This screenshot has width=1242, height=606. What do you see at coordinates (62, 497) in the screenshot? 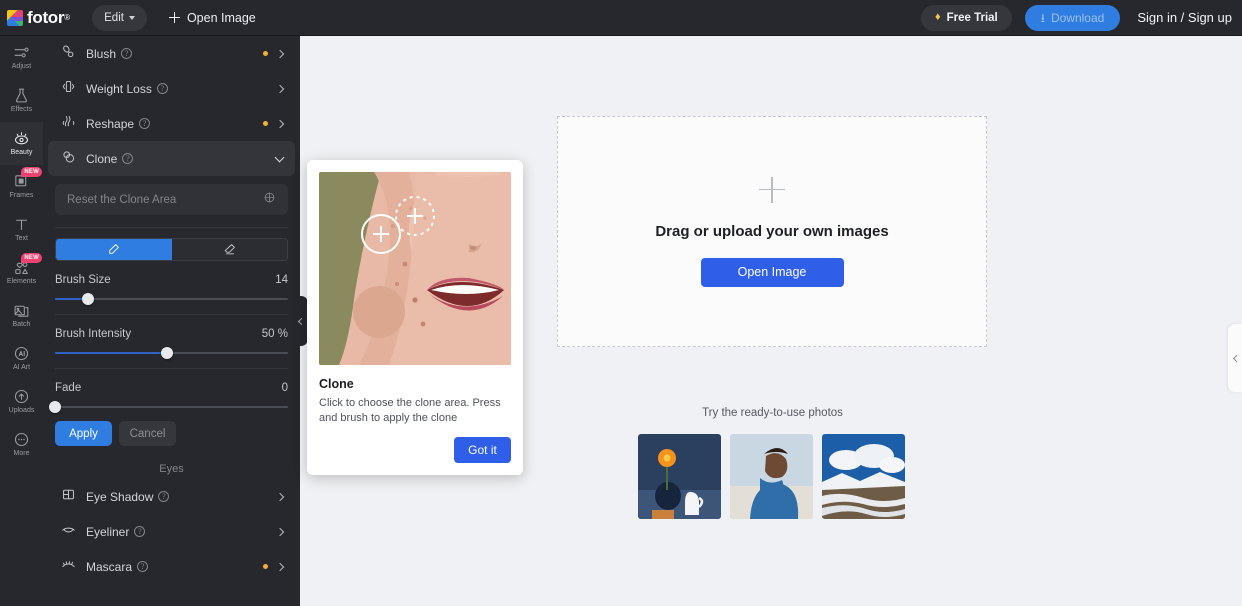
I see `eye-shadow-icon` at bounding box center [62, 497].